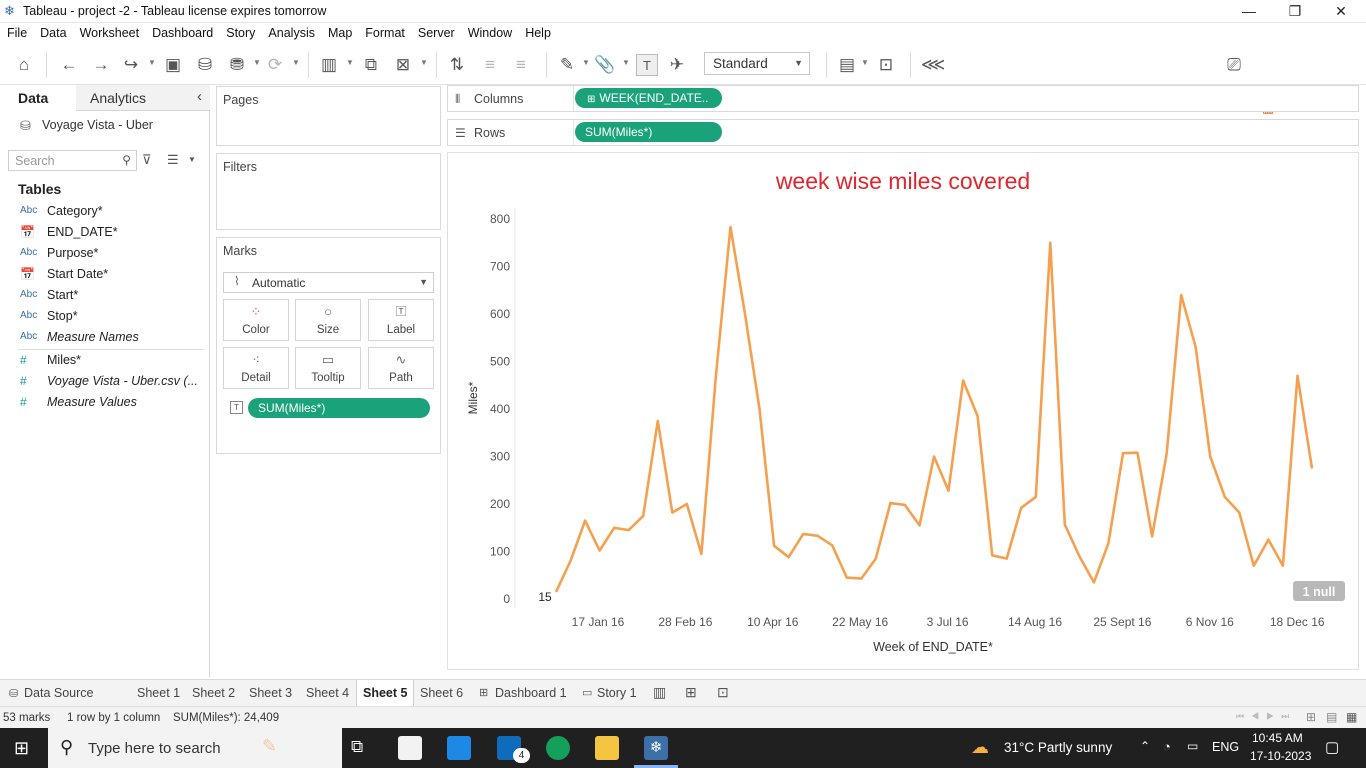 Image resolution: width=1366 pixels, height=768 pixels. Describe the element at coordinates (1192, 746) in the screenshot. I see `battery-icon: ▭` at that location.